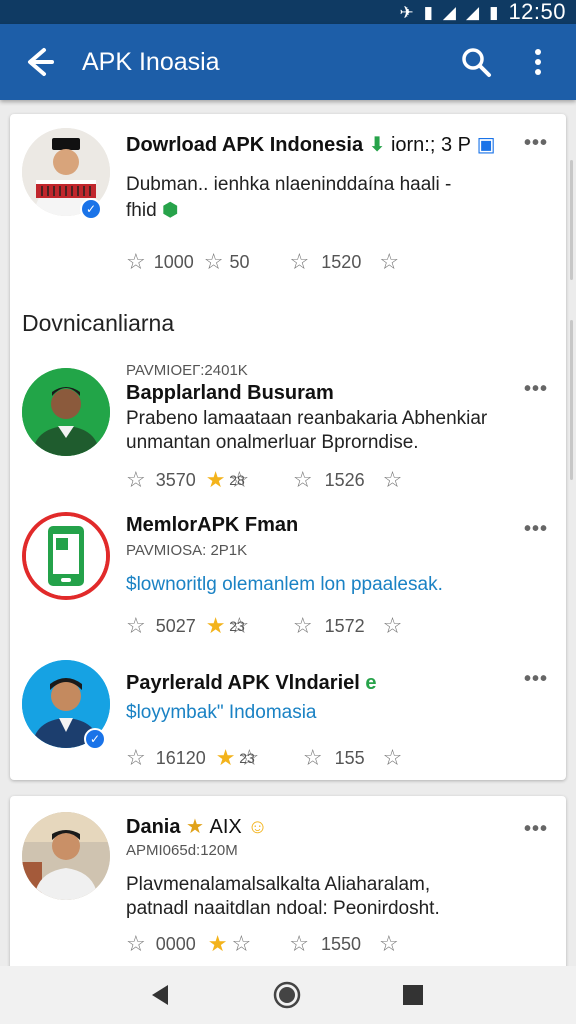  What do you see at coordinates (98, 323) in the screenshot?
I see `section-title: Dovnicanliarna` at bounding box center [98, 323].